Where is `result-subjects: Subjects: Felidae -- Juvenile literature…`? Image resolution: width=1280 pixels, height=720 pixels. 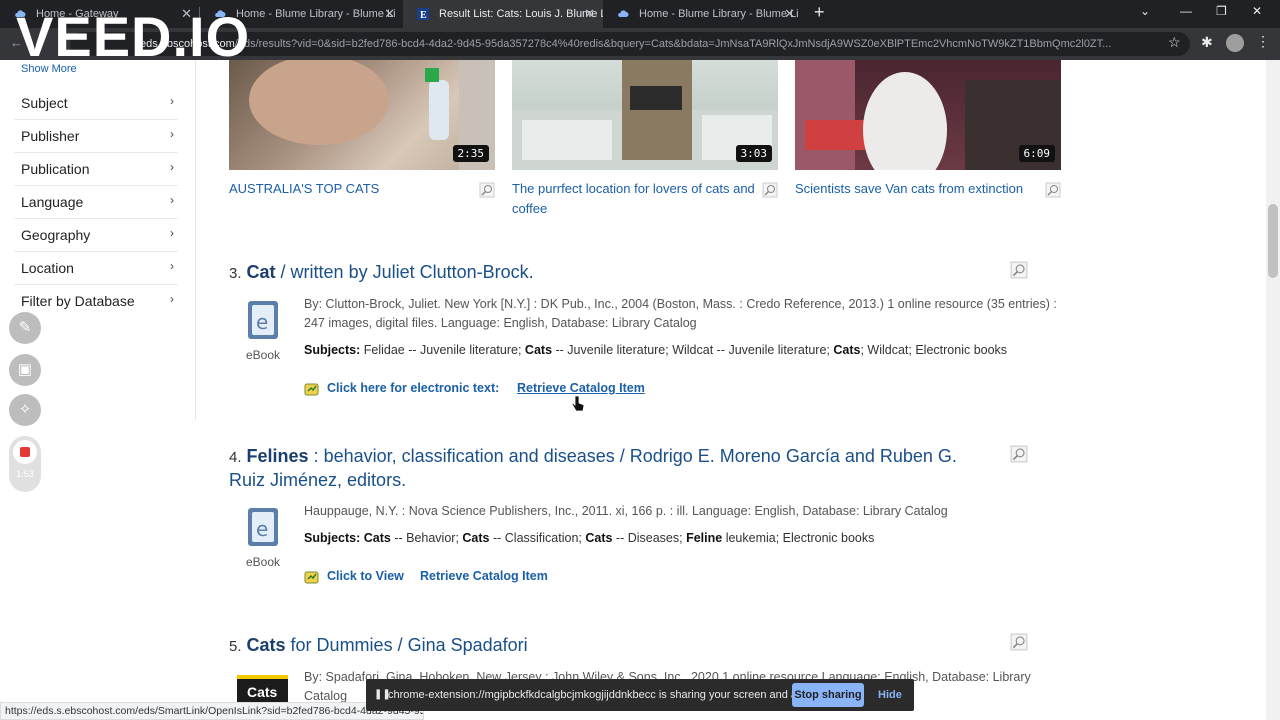
result-subjects: Subjects: Felidae -- Juvenile literature… is located at coordinates (684, 350).